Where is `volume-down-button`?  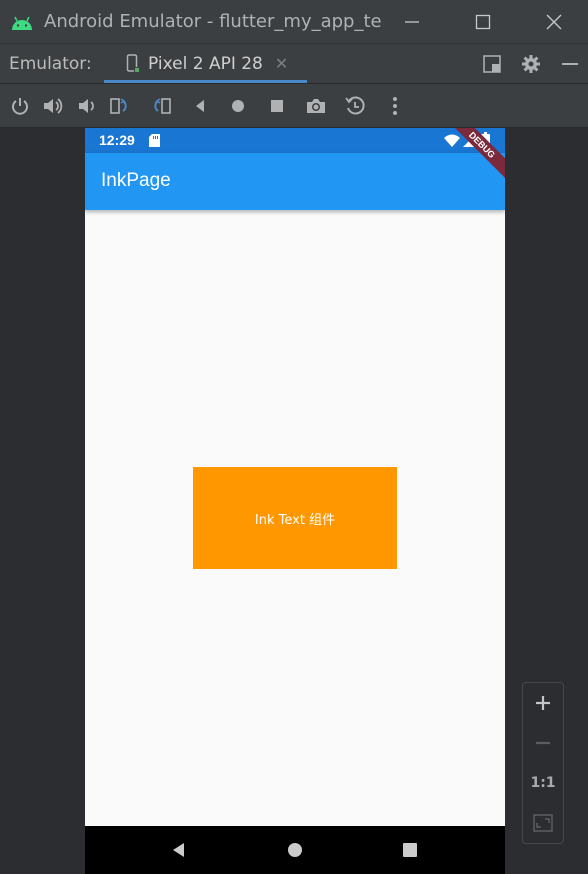 volume-down-button is located at coordinates (87, 105).